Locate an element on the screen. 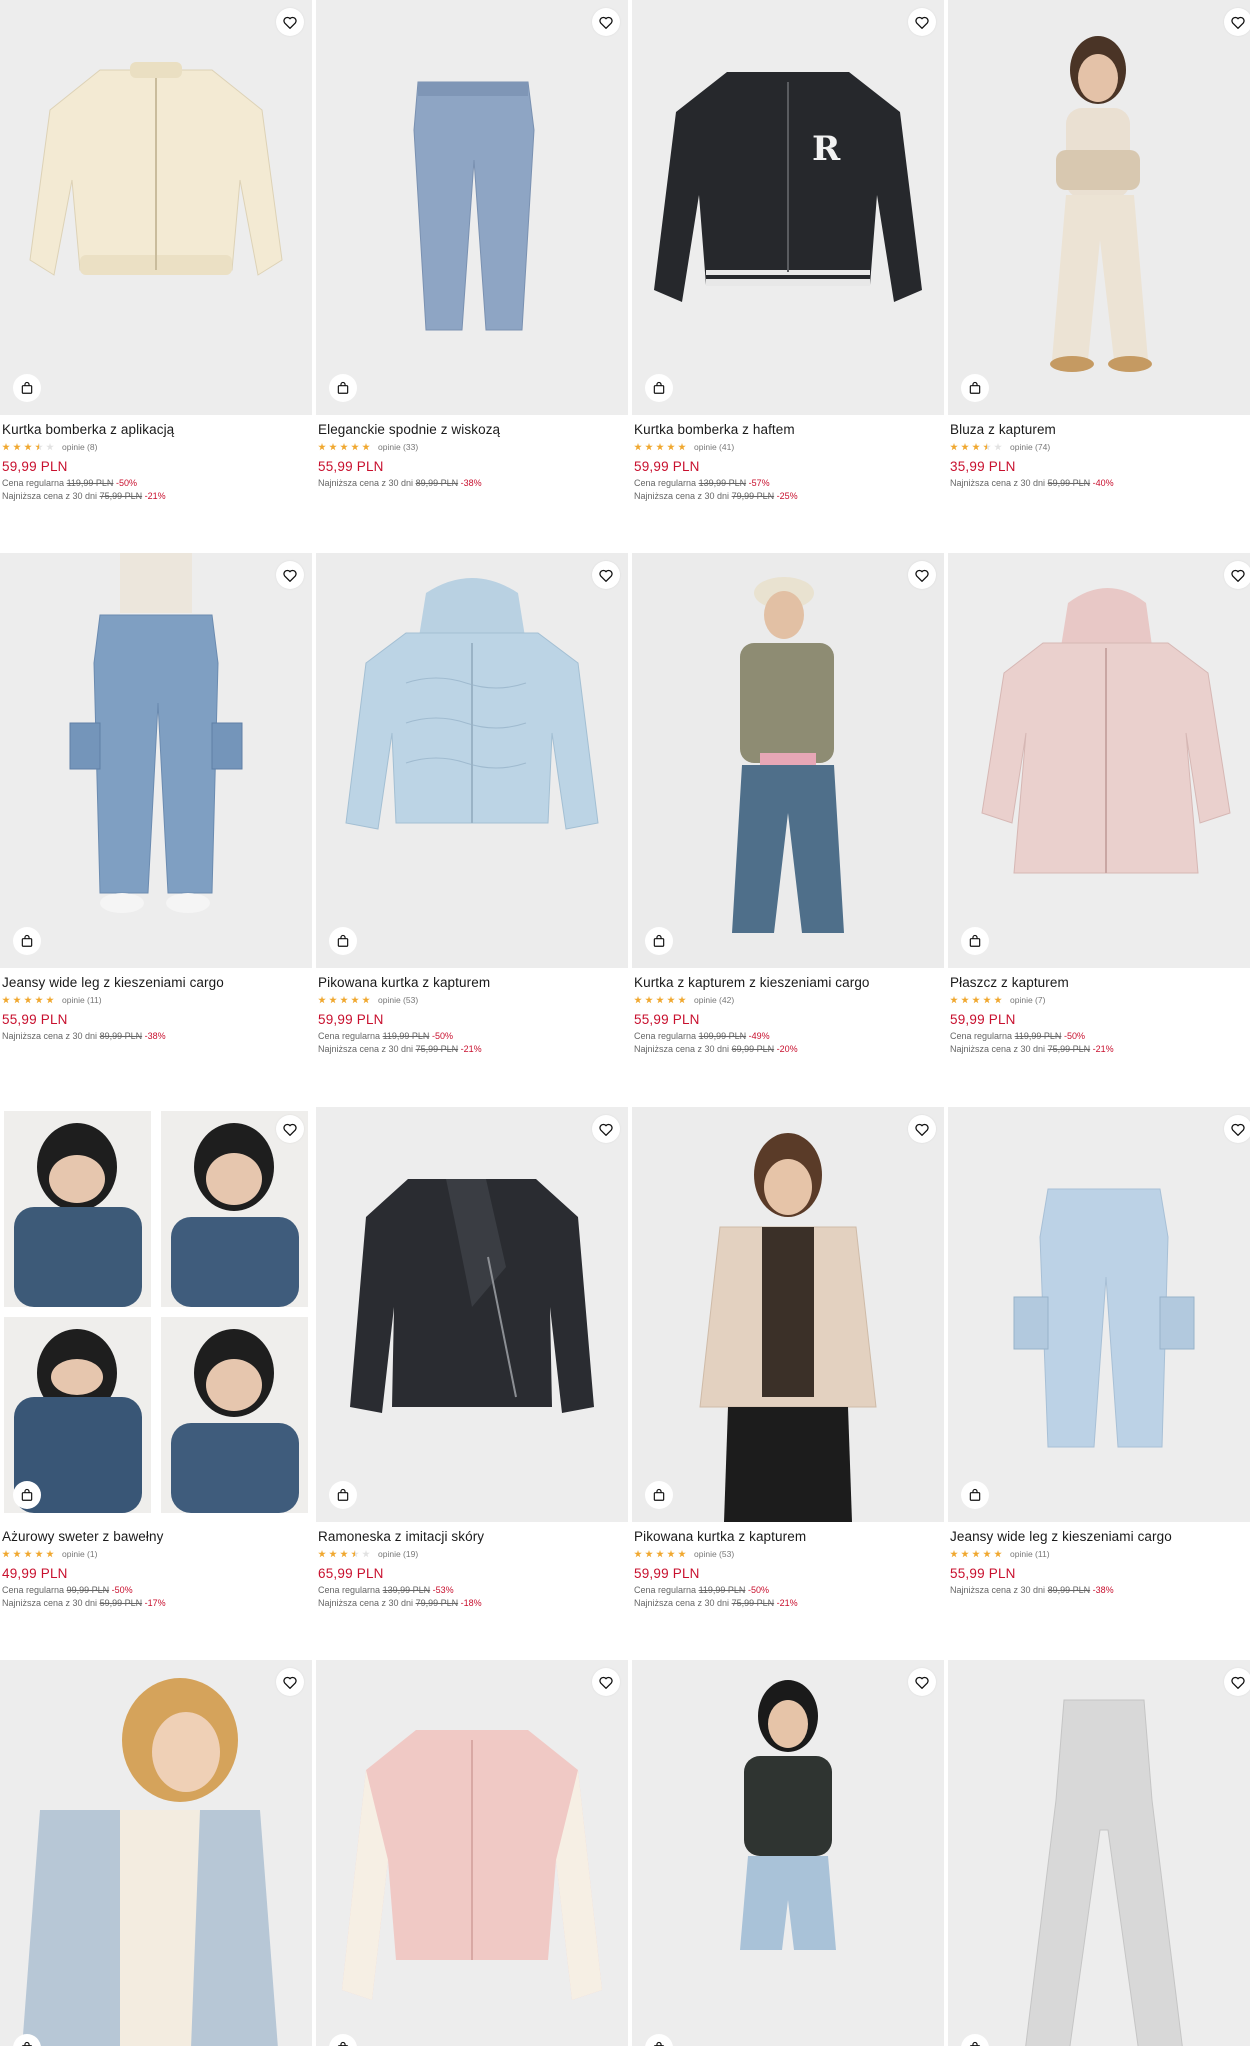 This screenshot has width=1250, height=2046. review-count: opinie (41) is located at coordinates (714, 447).